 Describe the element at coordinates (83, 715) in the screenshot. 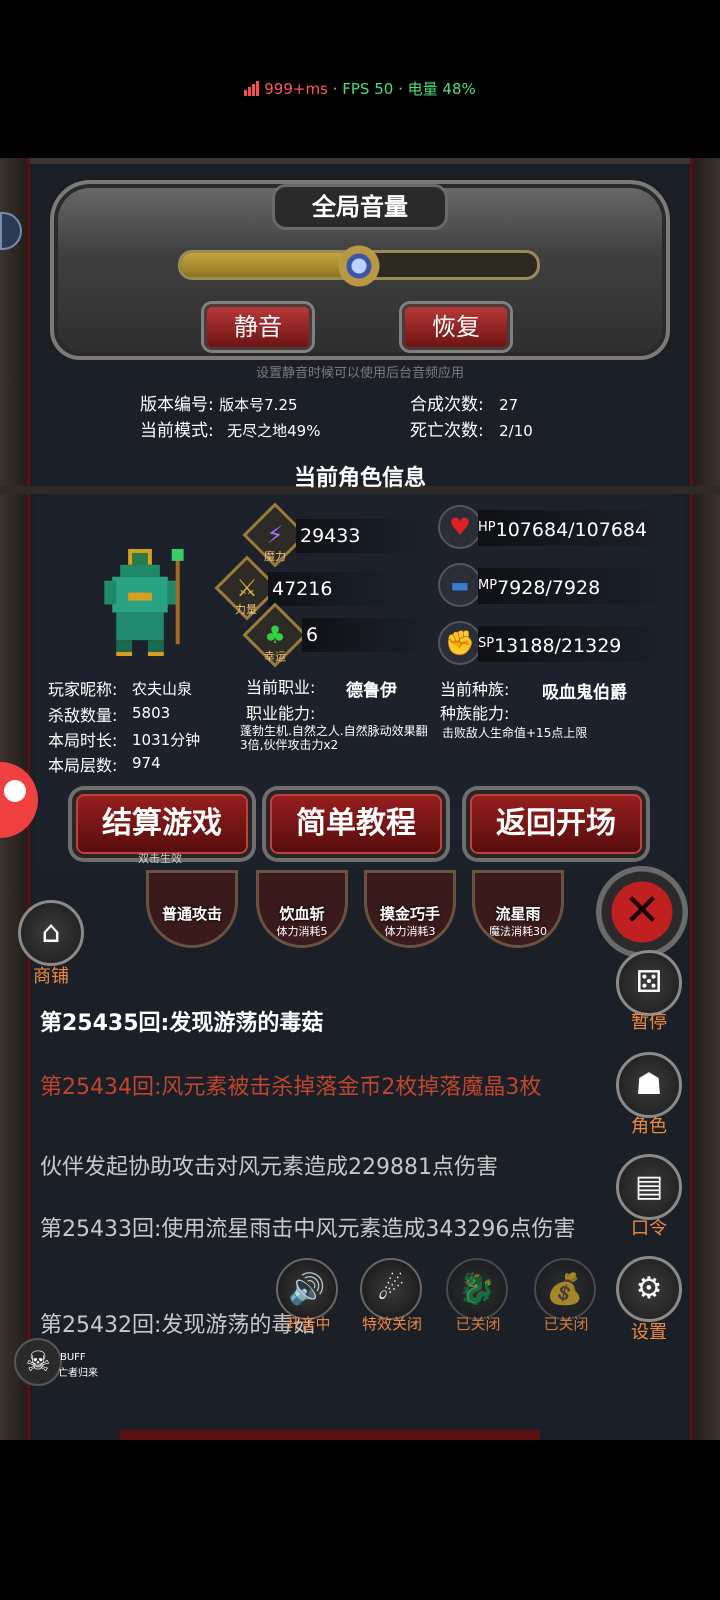

I see `kills-label: 杀敌数量:` at that location.